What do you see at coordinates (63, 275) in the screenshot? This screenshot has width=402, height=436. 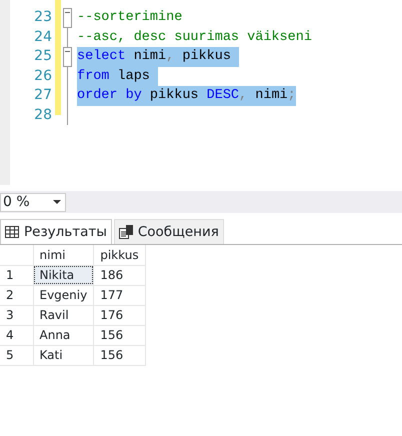 I see `table-cell: Nikita` at bounding box center [63, 275].